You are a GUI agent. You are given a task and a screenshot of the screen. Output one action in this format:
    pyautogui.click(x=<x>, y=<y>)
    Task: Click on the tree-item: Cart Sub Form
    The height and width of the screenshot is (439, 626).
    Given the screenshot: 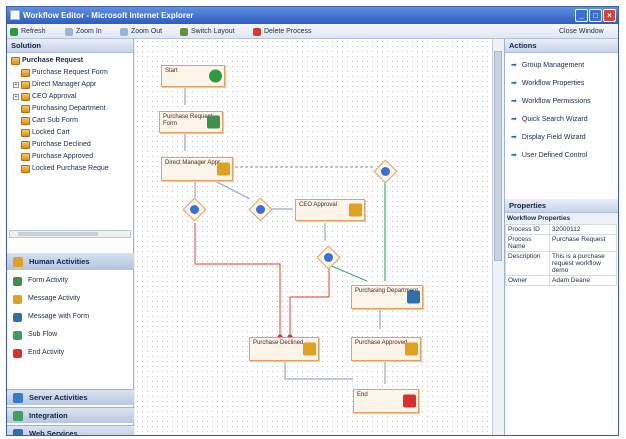 What is the action you would take?
    pyautogui.click(x=45, y=121)
    